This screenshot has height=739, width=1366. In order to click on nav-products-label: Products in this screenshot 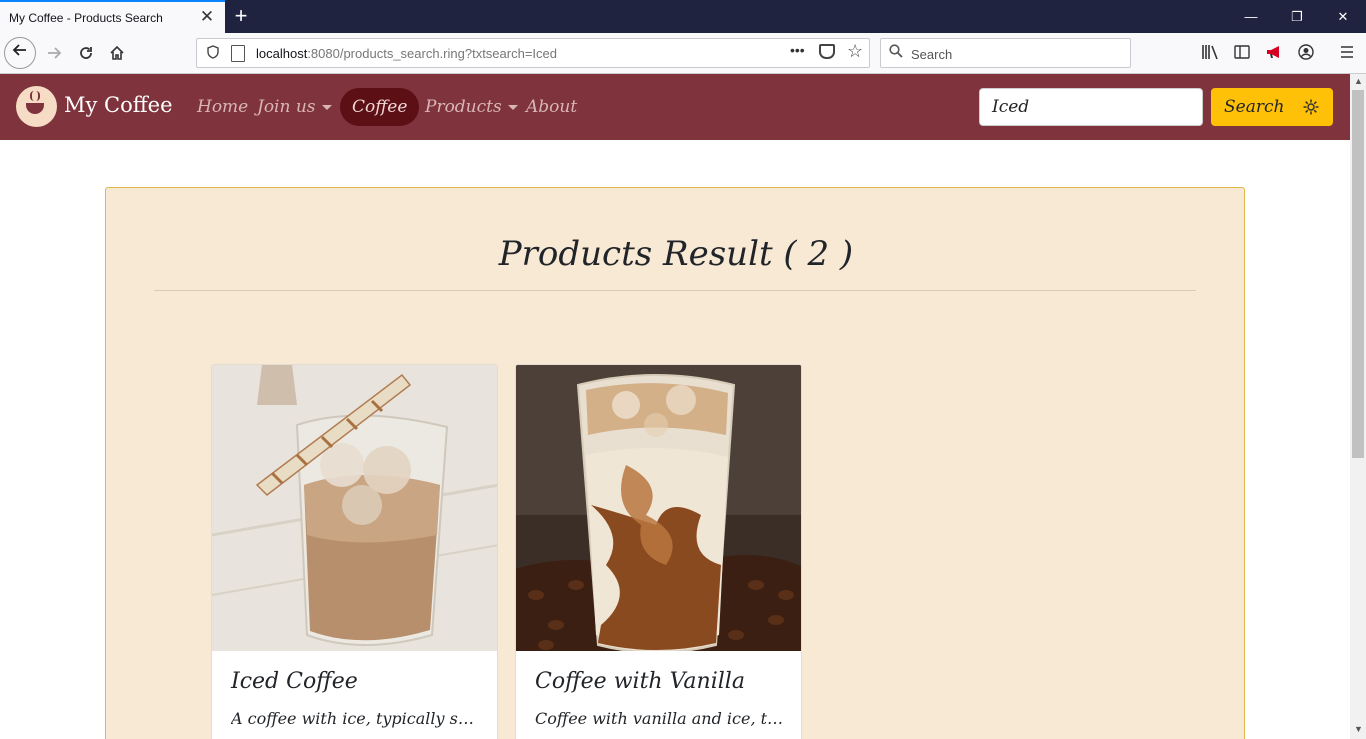, I will do `click(463, 107)`.